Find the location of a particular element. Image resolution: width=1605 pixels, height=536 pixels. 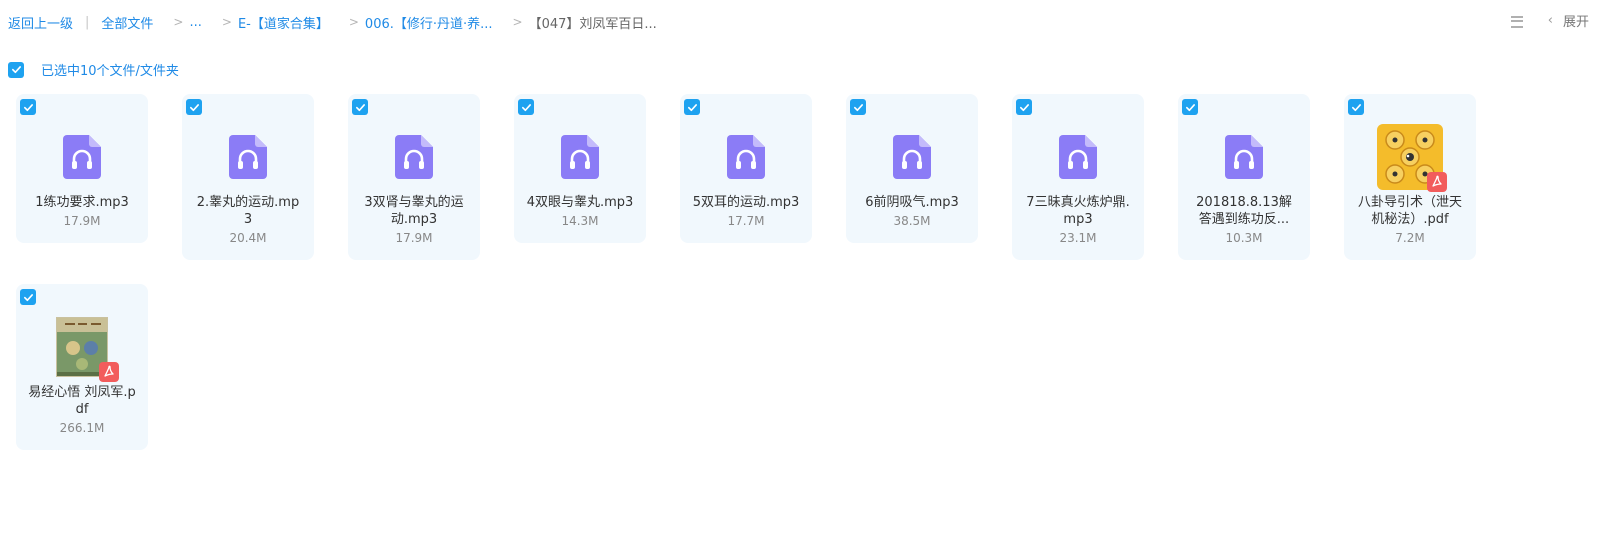

file-card: 5双耳的运动.mp3 17.7M is located at coordinates (746, 168).